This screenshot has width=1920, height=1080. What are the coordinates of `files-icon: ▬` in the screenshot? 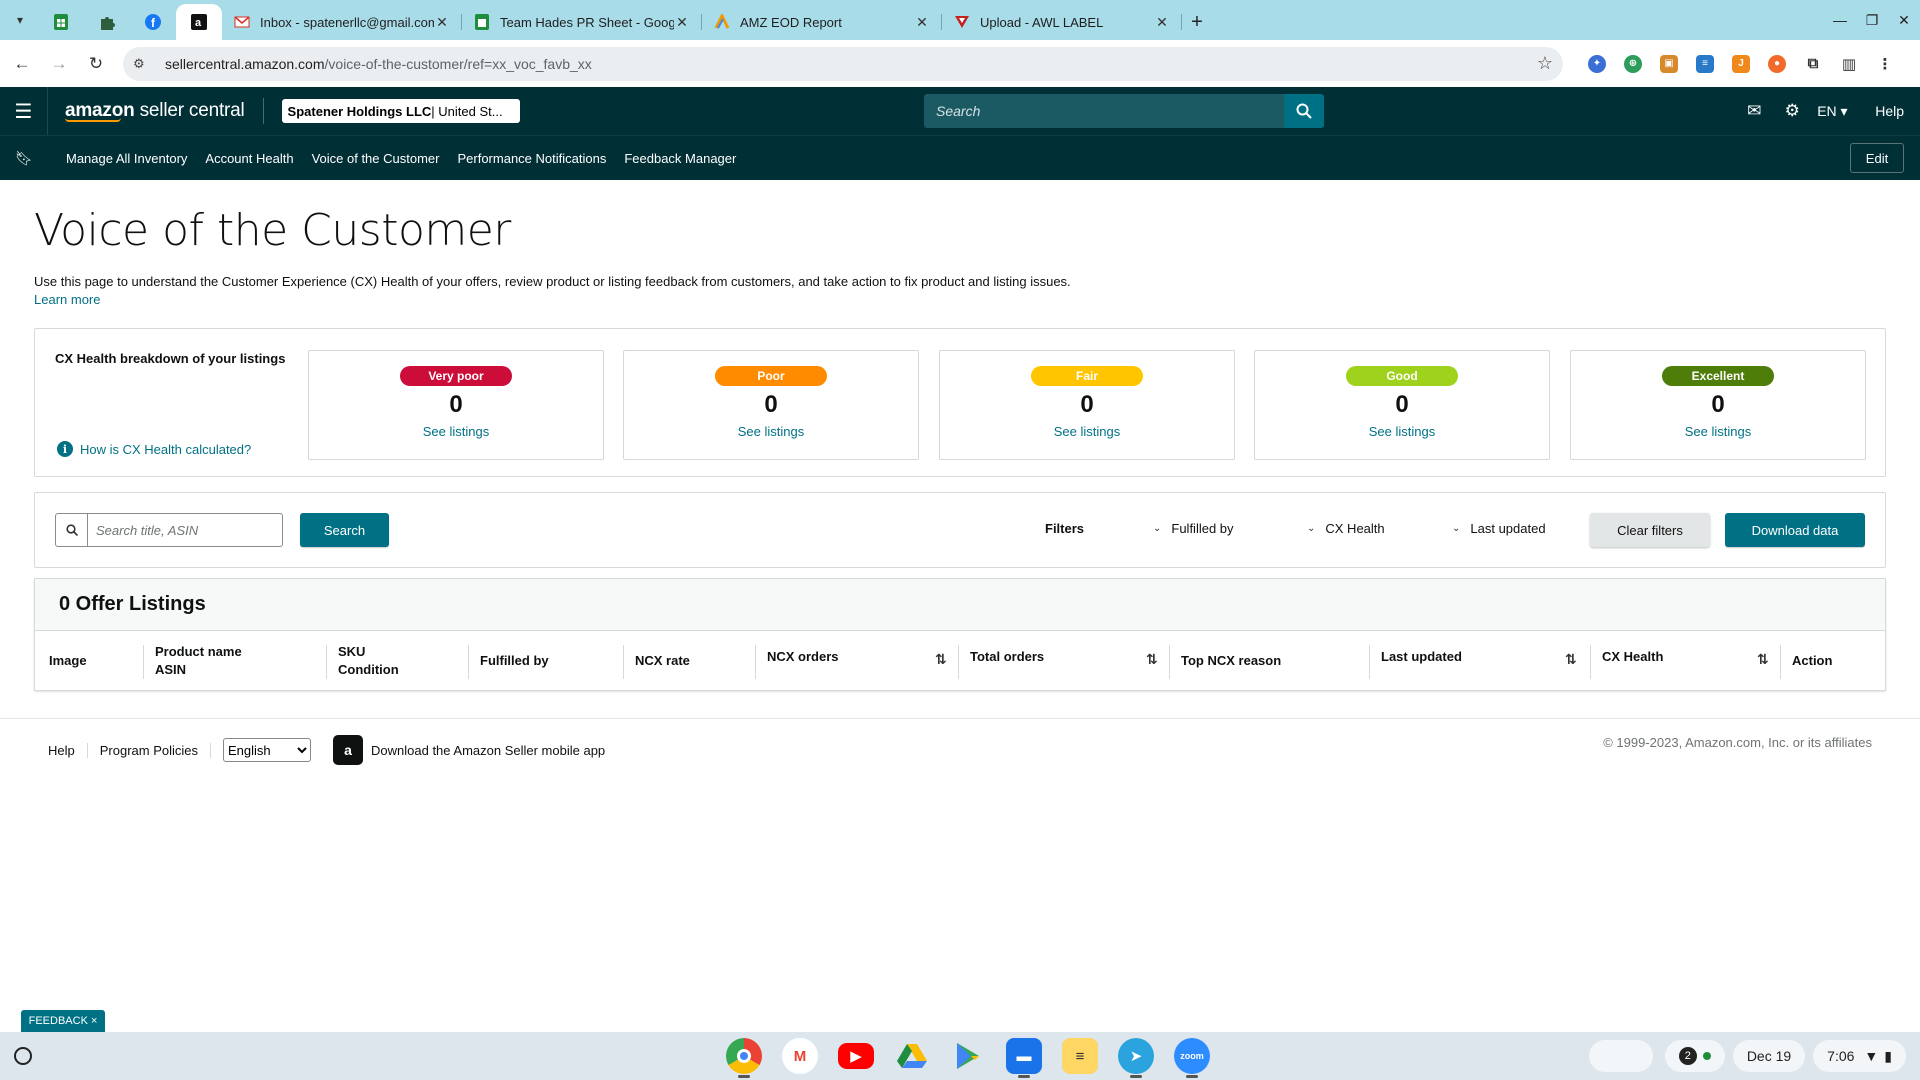 It's located at (1024, 1058).